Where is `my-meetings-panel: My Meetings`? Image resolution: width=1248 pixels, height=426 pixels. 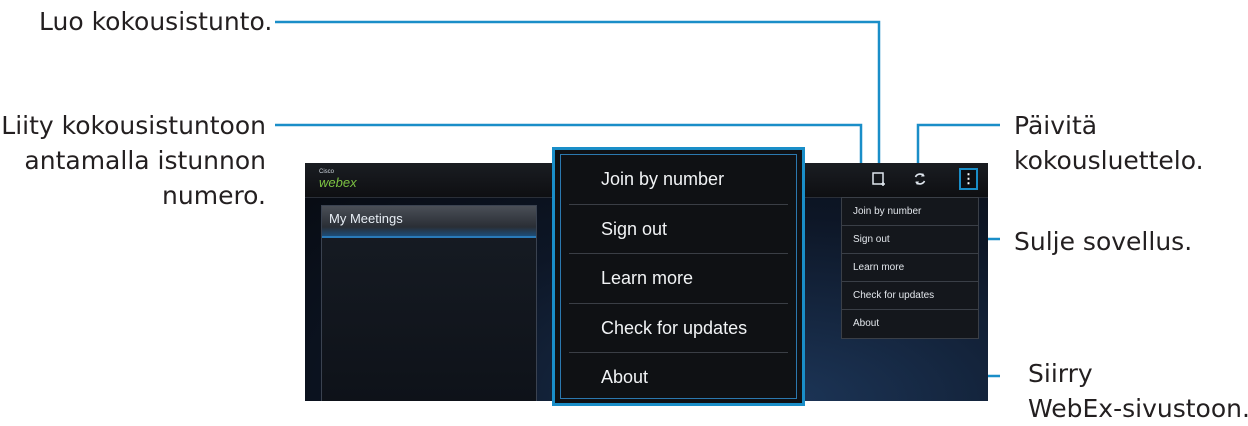
my-meetings-panel: My Meetings is located at coordinates (429, 303).